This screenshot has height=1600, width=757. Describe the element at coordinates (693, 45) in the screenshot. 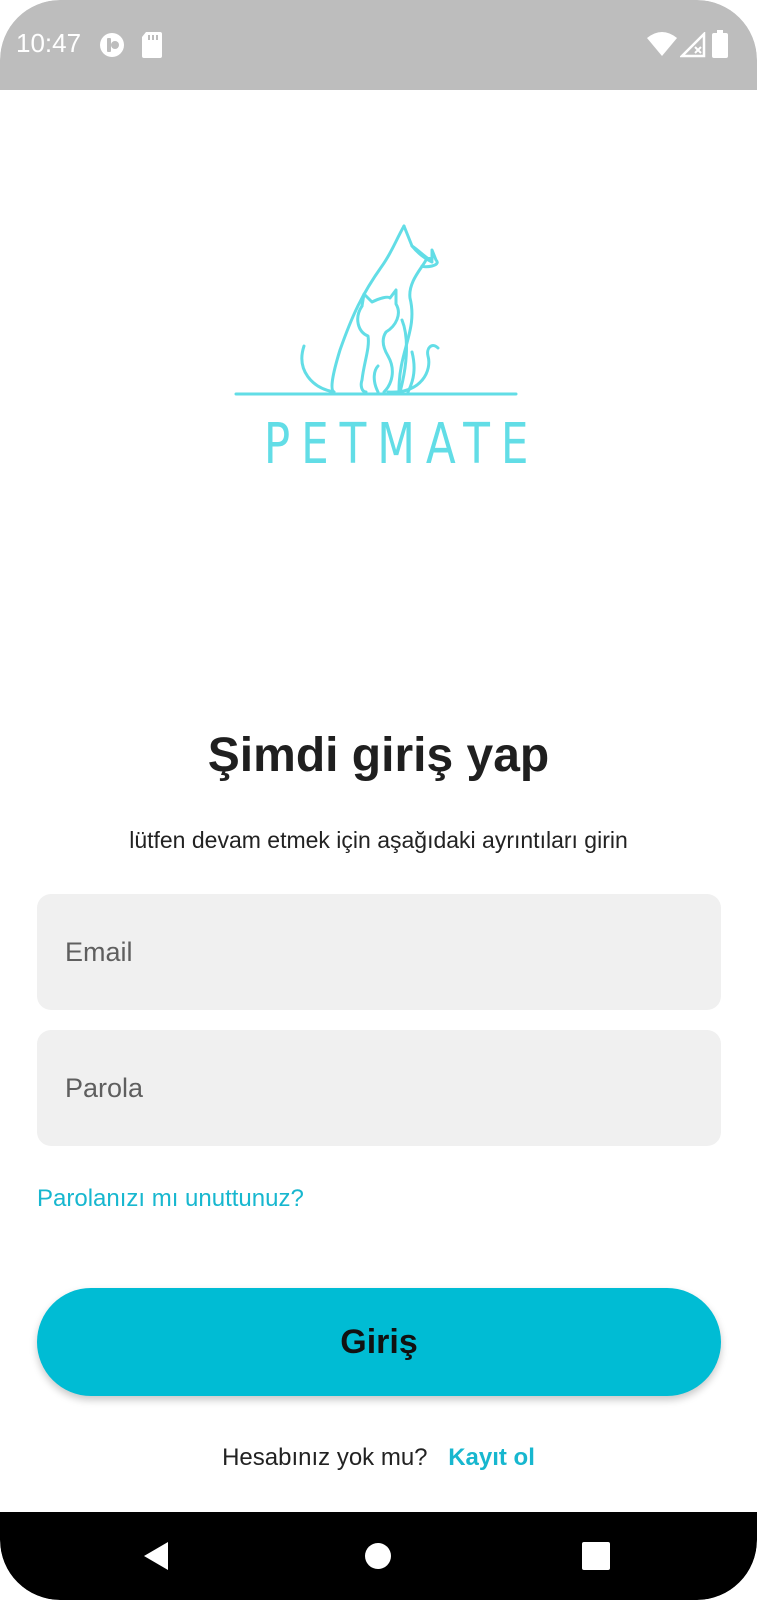

I see `signal-icon` at that location.